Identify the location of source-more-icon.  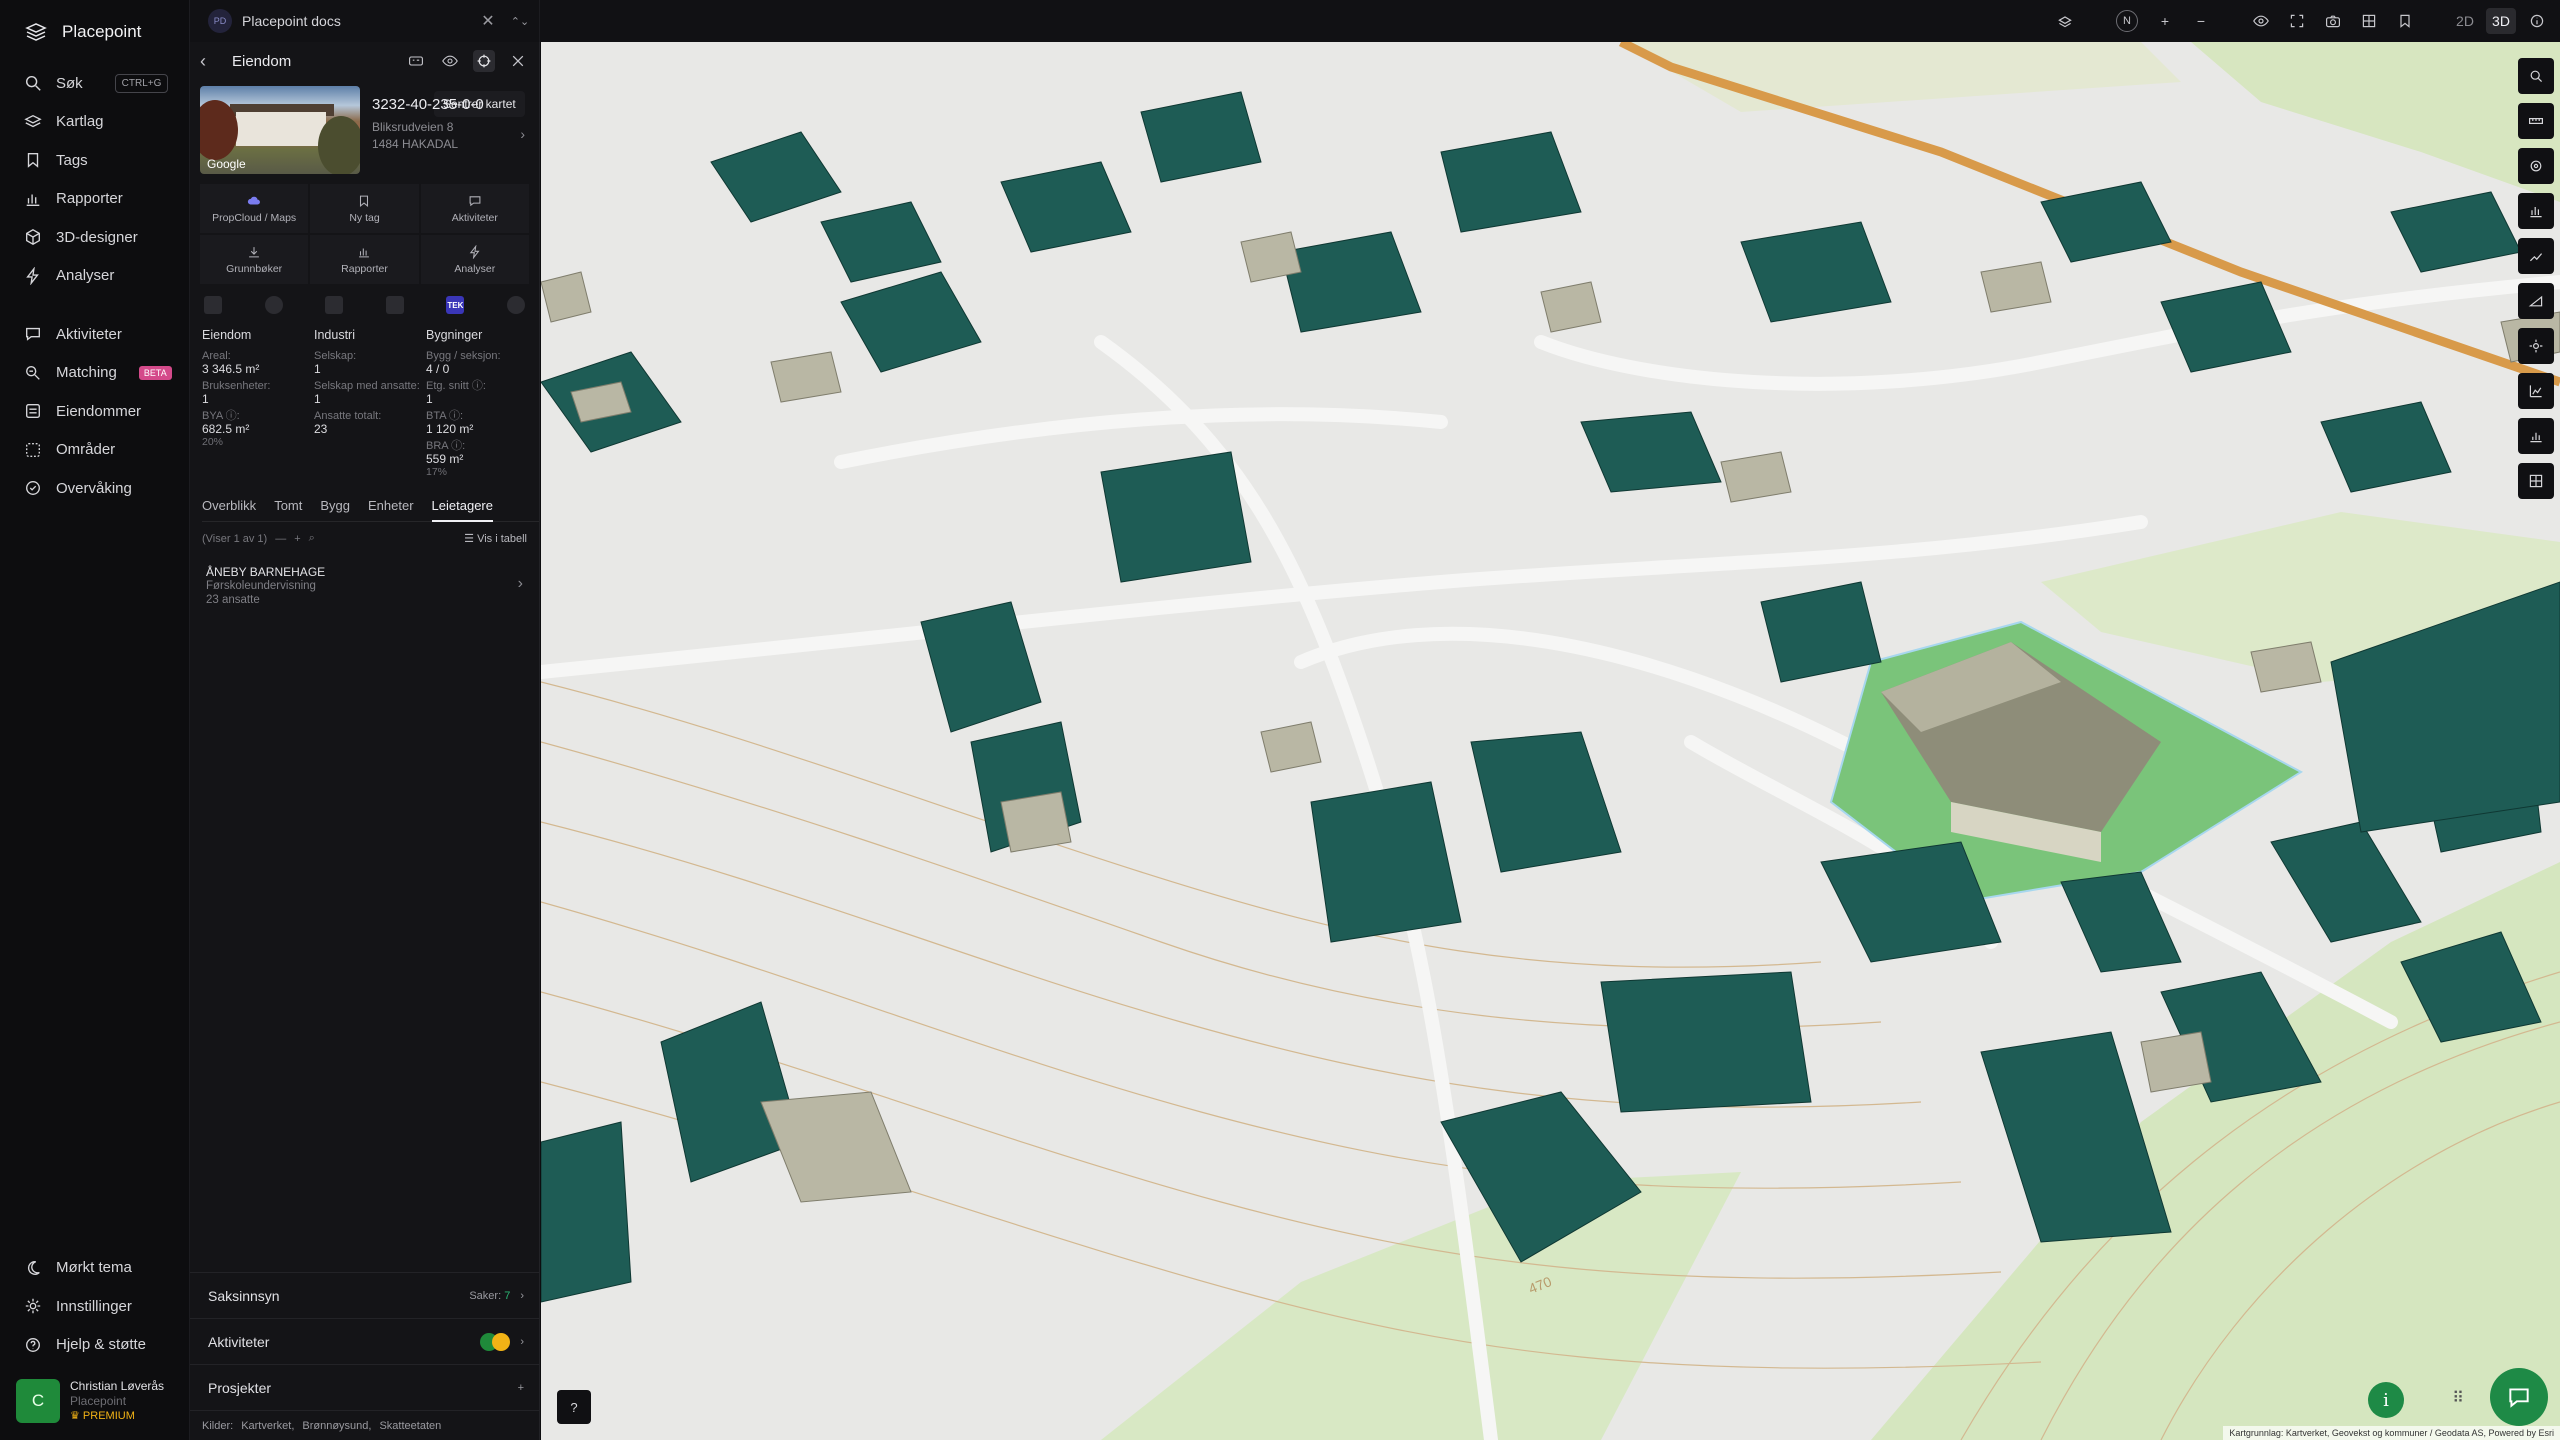
(515, 305).